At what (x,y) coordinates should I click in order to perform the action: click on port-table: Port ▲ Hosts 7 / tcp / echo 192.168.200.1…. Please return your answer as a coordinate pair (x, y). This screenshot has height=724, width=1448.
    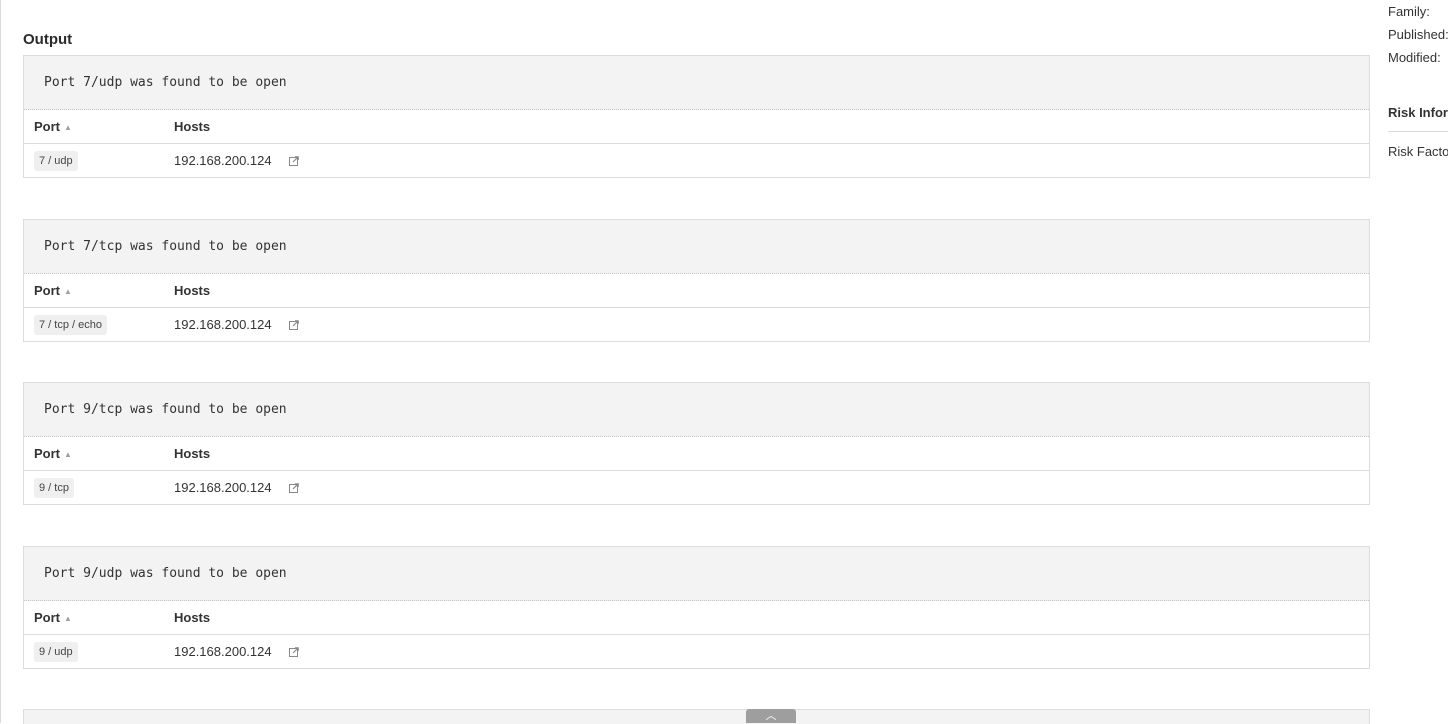
    Looking at the image, I should click on (696, 307).